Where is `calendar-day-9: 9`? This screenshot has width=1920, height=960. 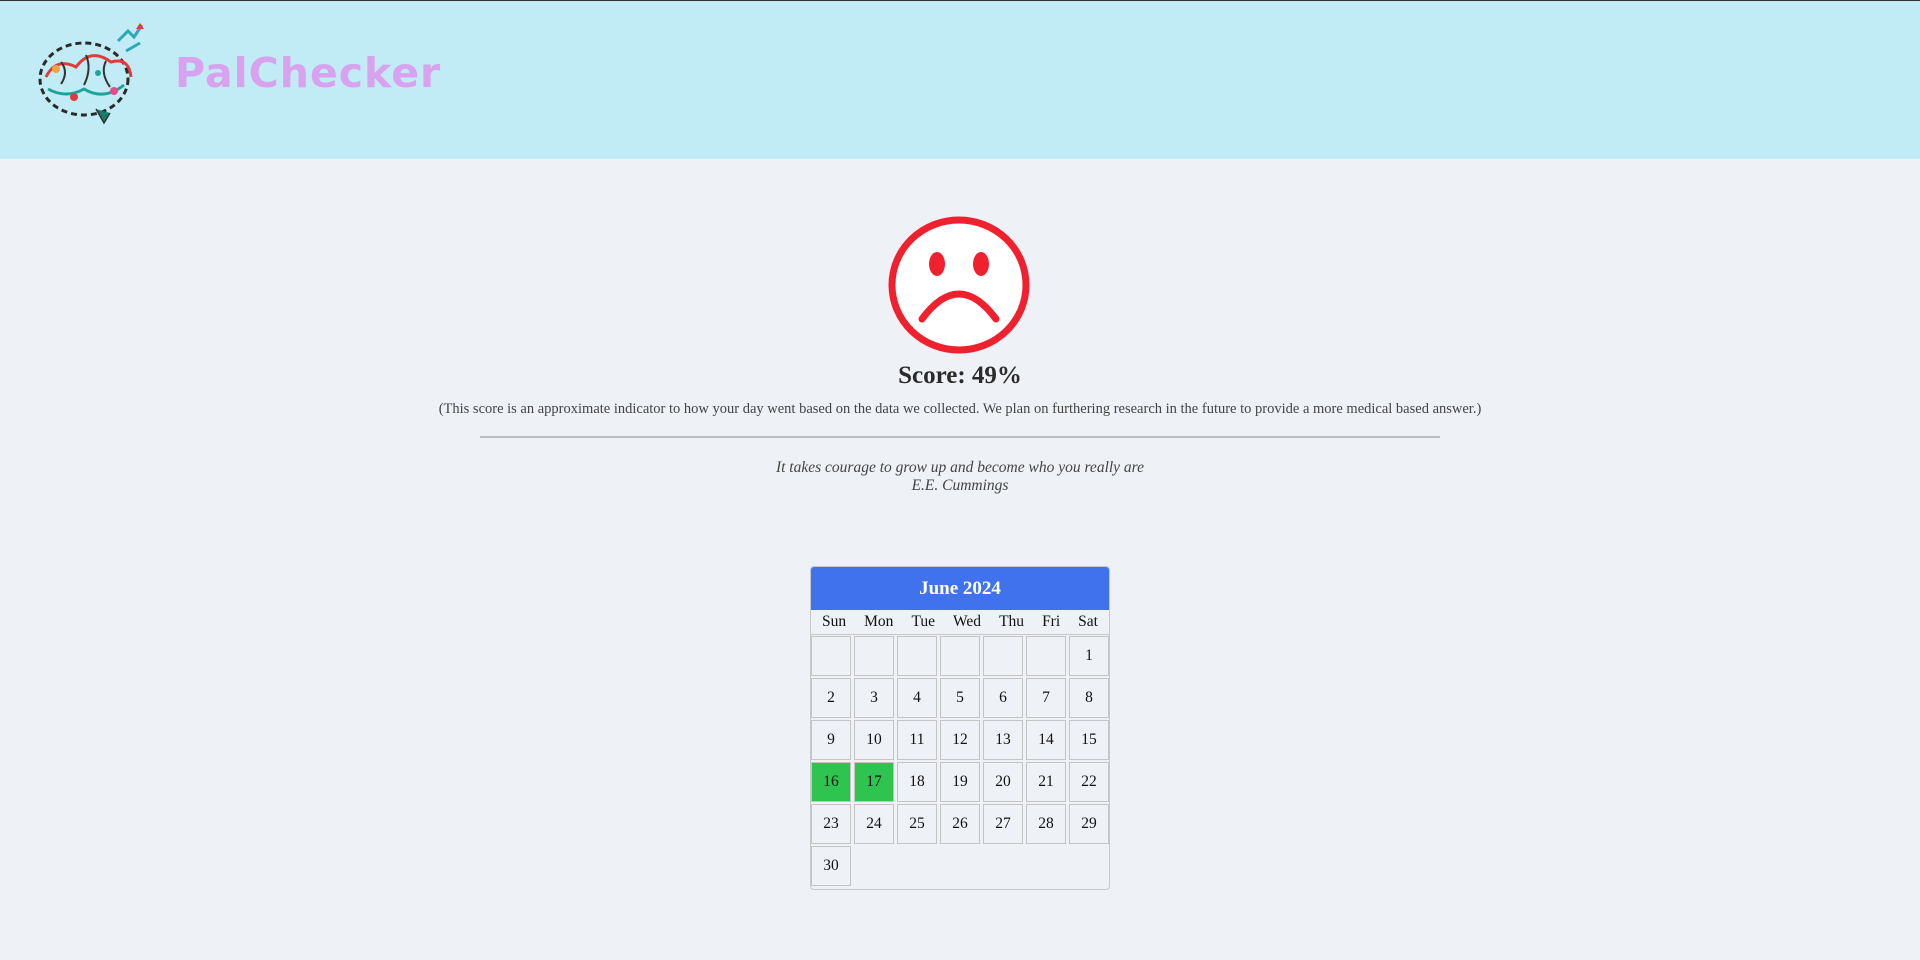
calendar-day-9: 9 is located at coordinates (831, 740).